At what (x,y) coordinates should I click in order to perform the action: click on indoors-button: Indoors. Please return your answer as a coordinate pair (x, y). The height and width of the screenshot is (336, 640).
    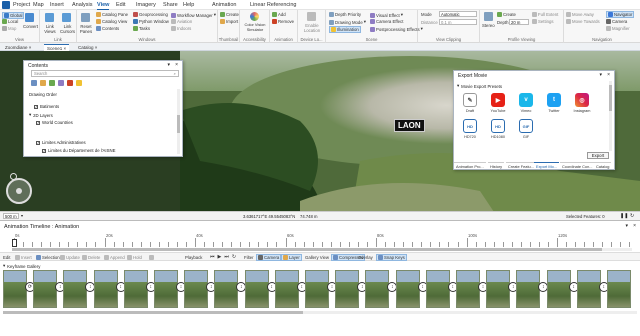
    Looking at the image, I should click on (181, 28).